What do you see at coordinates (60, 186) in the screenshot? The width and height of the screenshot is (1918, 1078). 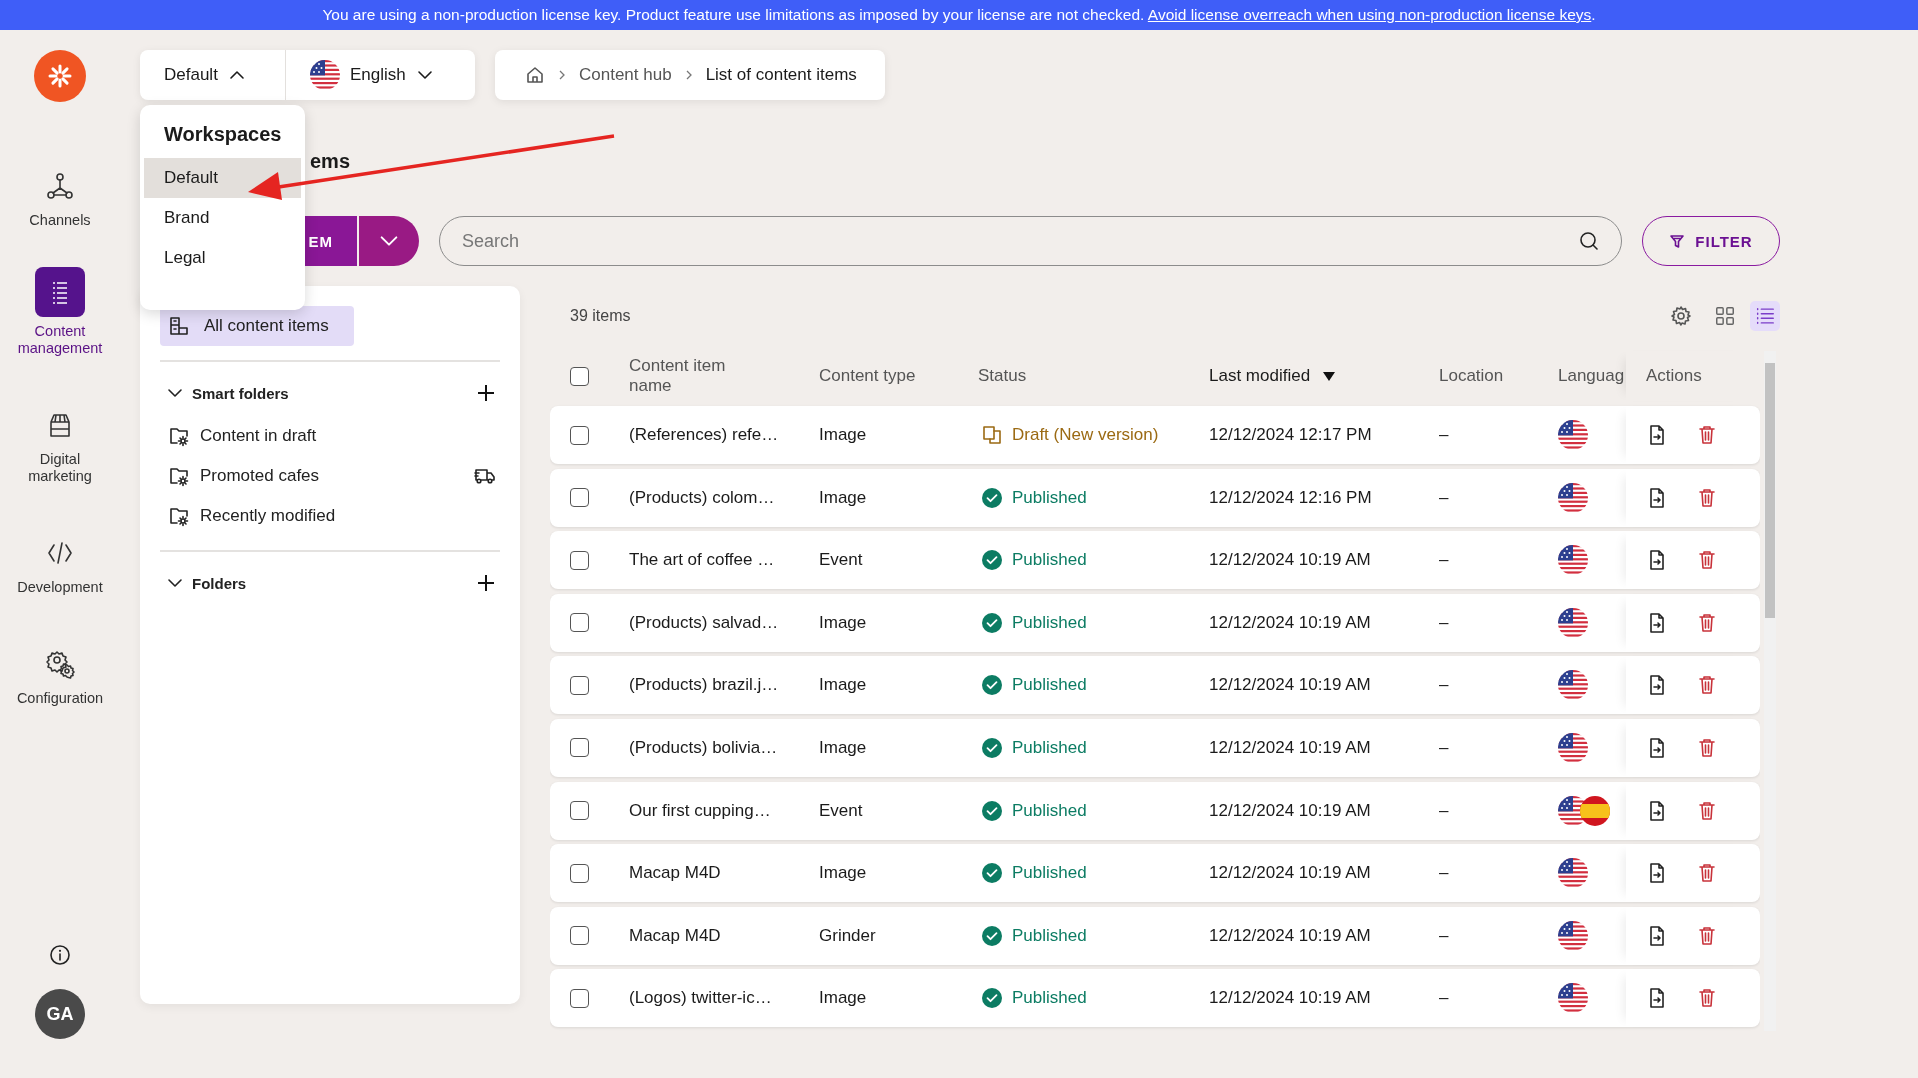 I see `channels-icon` at bounding box center [60, 186].